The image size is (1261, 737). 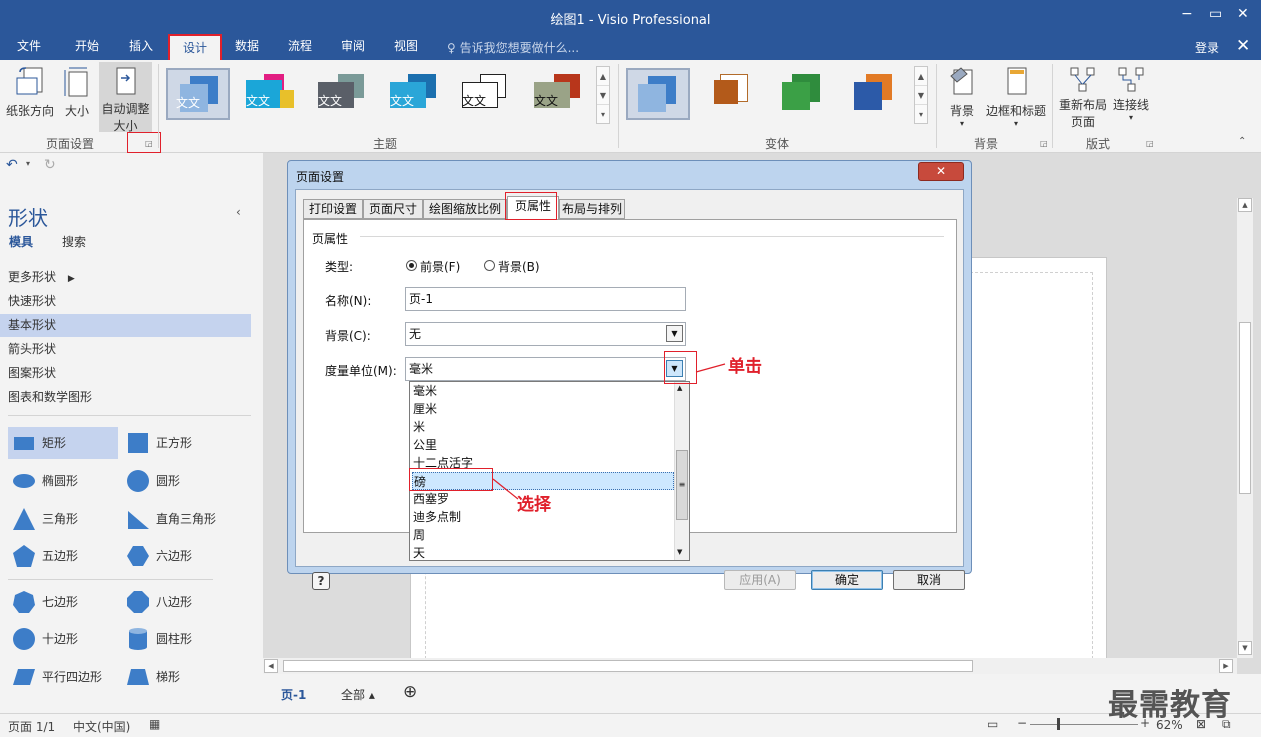 What do you see at coordinates (333, 209) in the screenshot?
I see `tab-print-setup: 打印设置` at bounding box center [333, 209].